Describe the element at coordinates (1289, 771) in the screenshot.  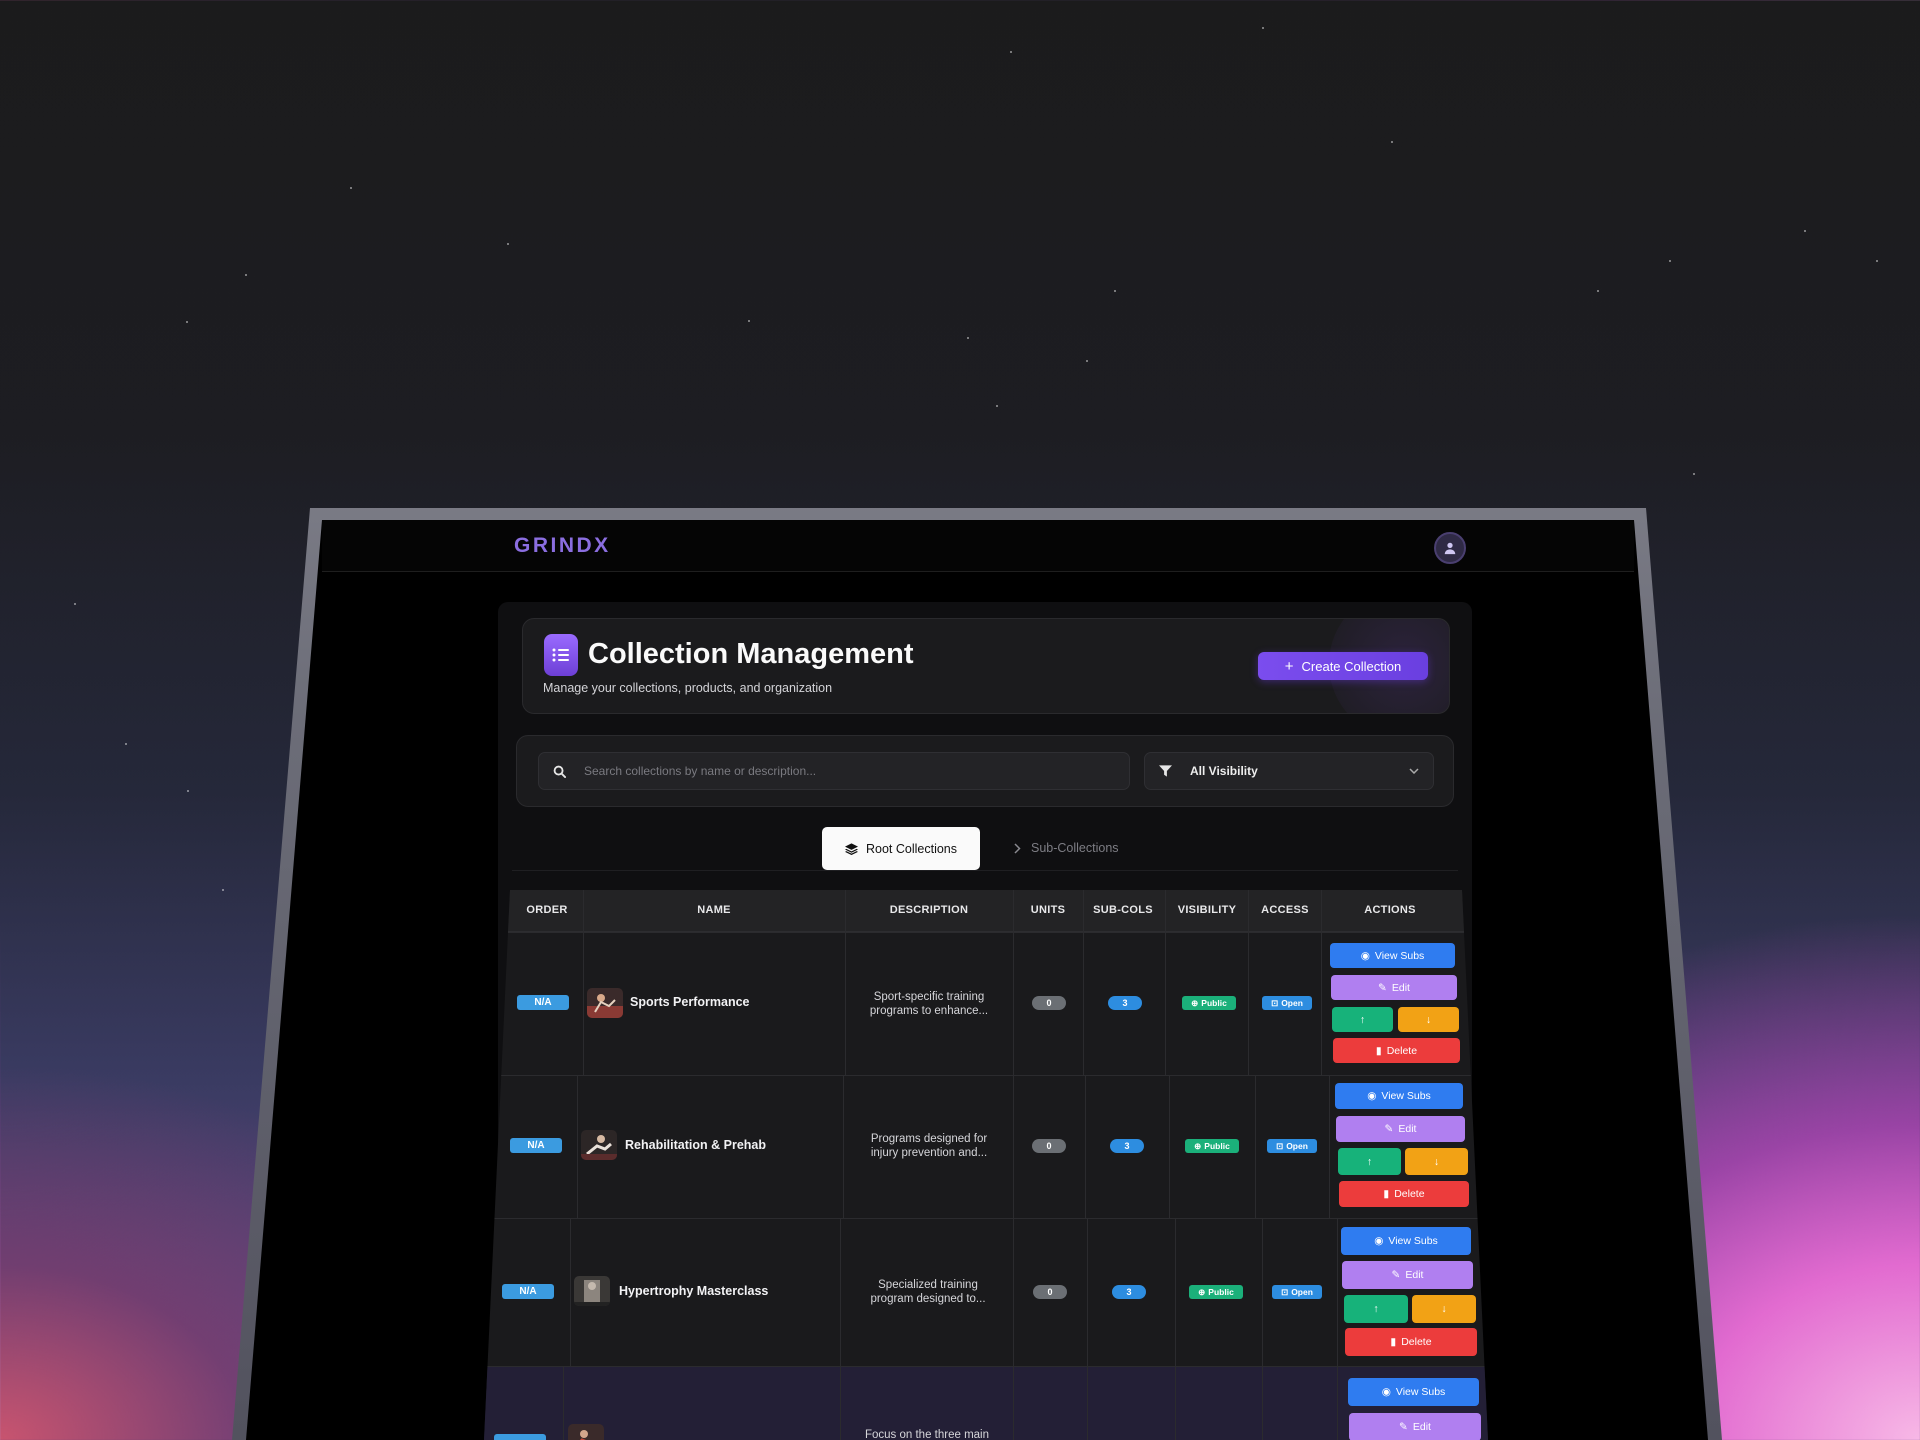
I see `visibility-select: All Visibility` at that location.